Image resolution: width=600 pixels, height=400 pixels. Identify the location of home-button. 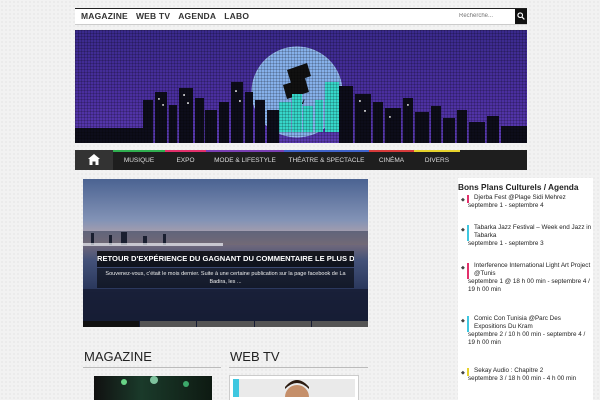
(94, 160).